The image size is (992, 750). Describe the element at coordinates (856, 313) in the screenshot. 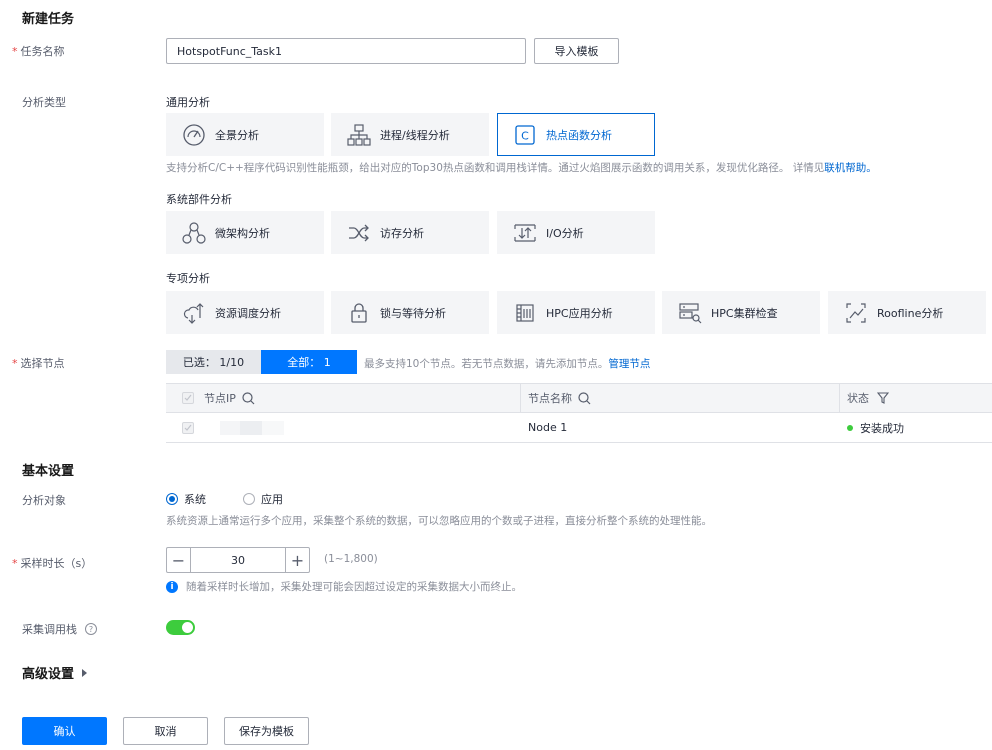

I see `roofline-icon` at that location.